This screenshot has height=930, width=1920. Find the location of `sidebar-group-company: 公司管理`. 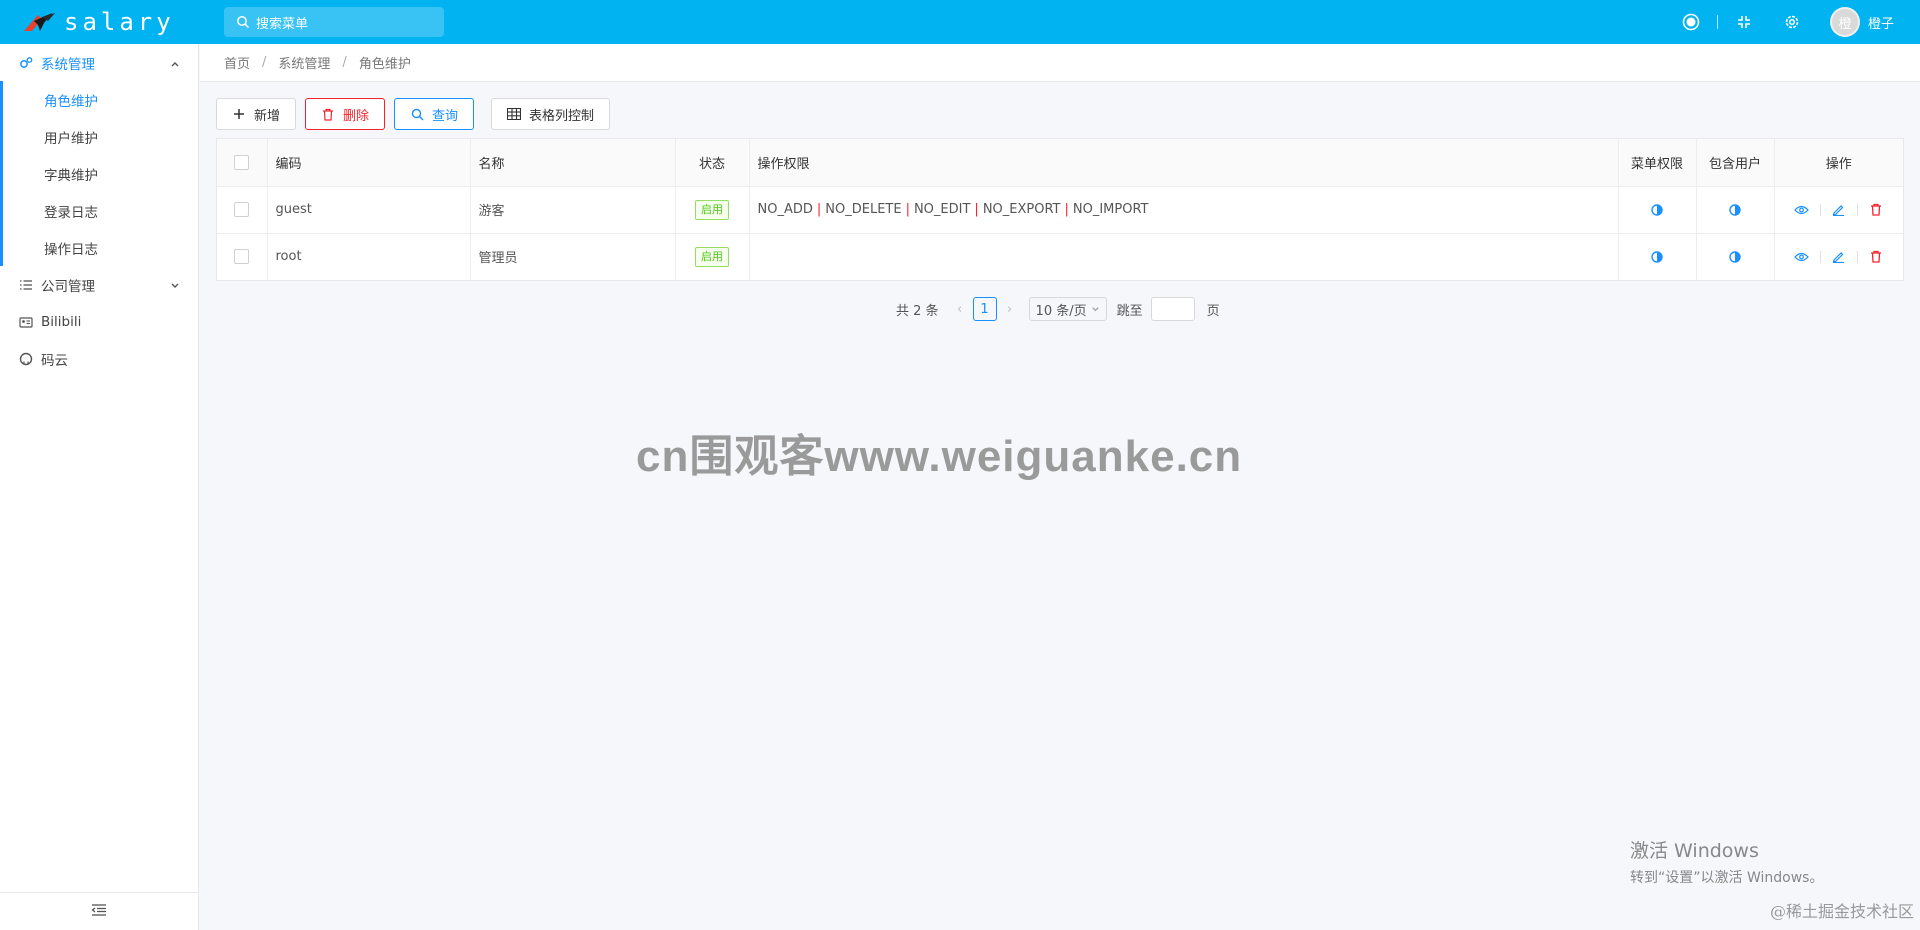

sidebar-group-company: 公司管理 is located at coordinates (99, 284).